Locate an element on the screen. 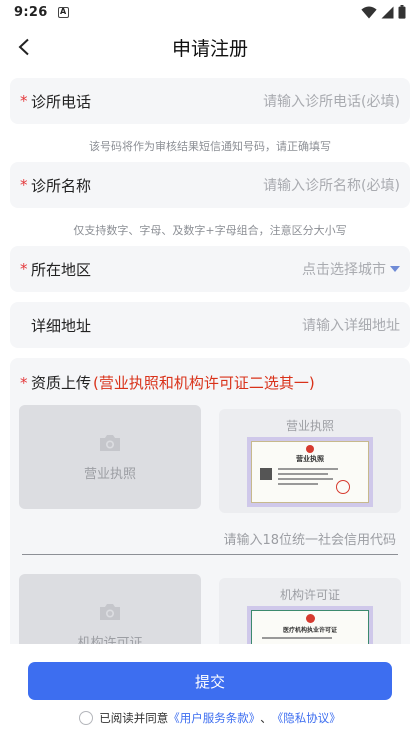 This screenshot has height=746, width=420. bottom-bar: 提交 已阅读并同意 《用户服务条款》 、 《隐私协议》 is located at coordinates (210, 695).